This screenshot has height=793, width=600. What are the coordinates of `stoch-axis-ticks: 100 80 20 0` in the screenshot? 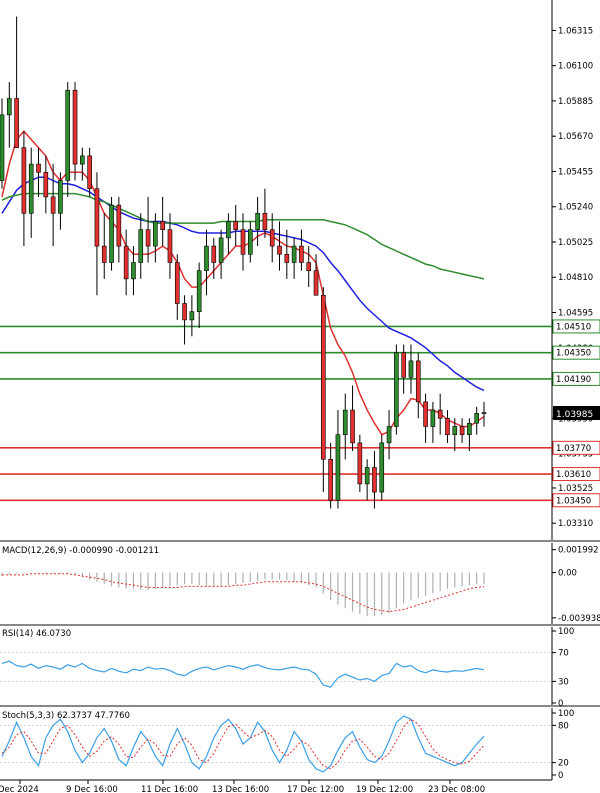 It's located at (563, 745).